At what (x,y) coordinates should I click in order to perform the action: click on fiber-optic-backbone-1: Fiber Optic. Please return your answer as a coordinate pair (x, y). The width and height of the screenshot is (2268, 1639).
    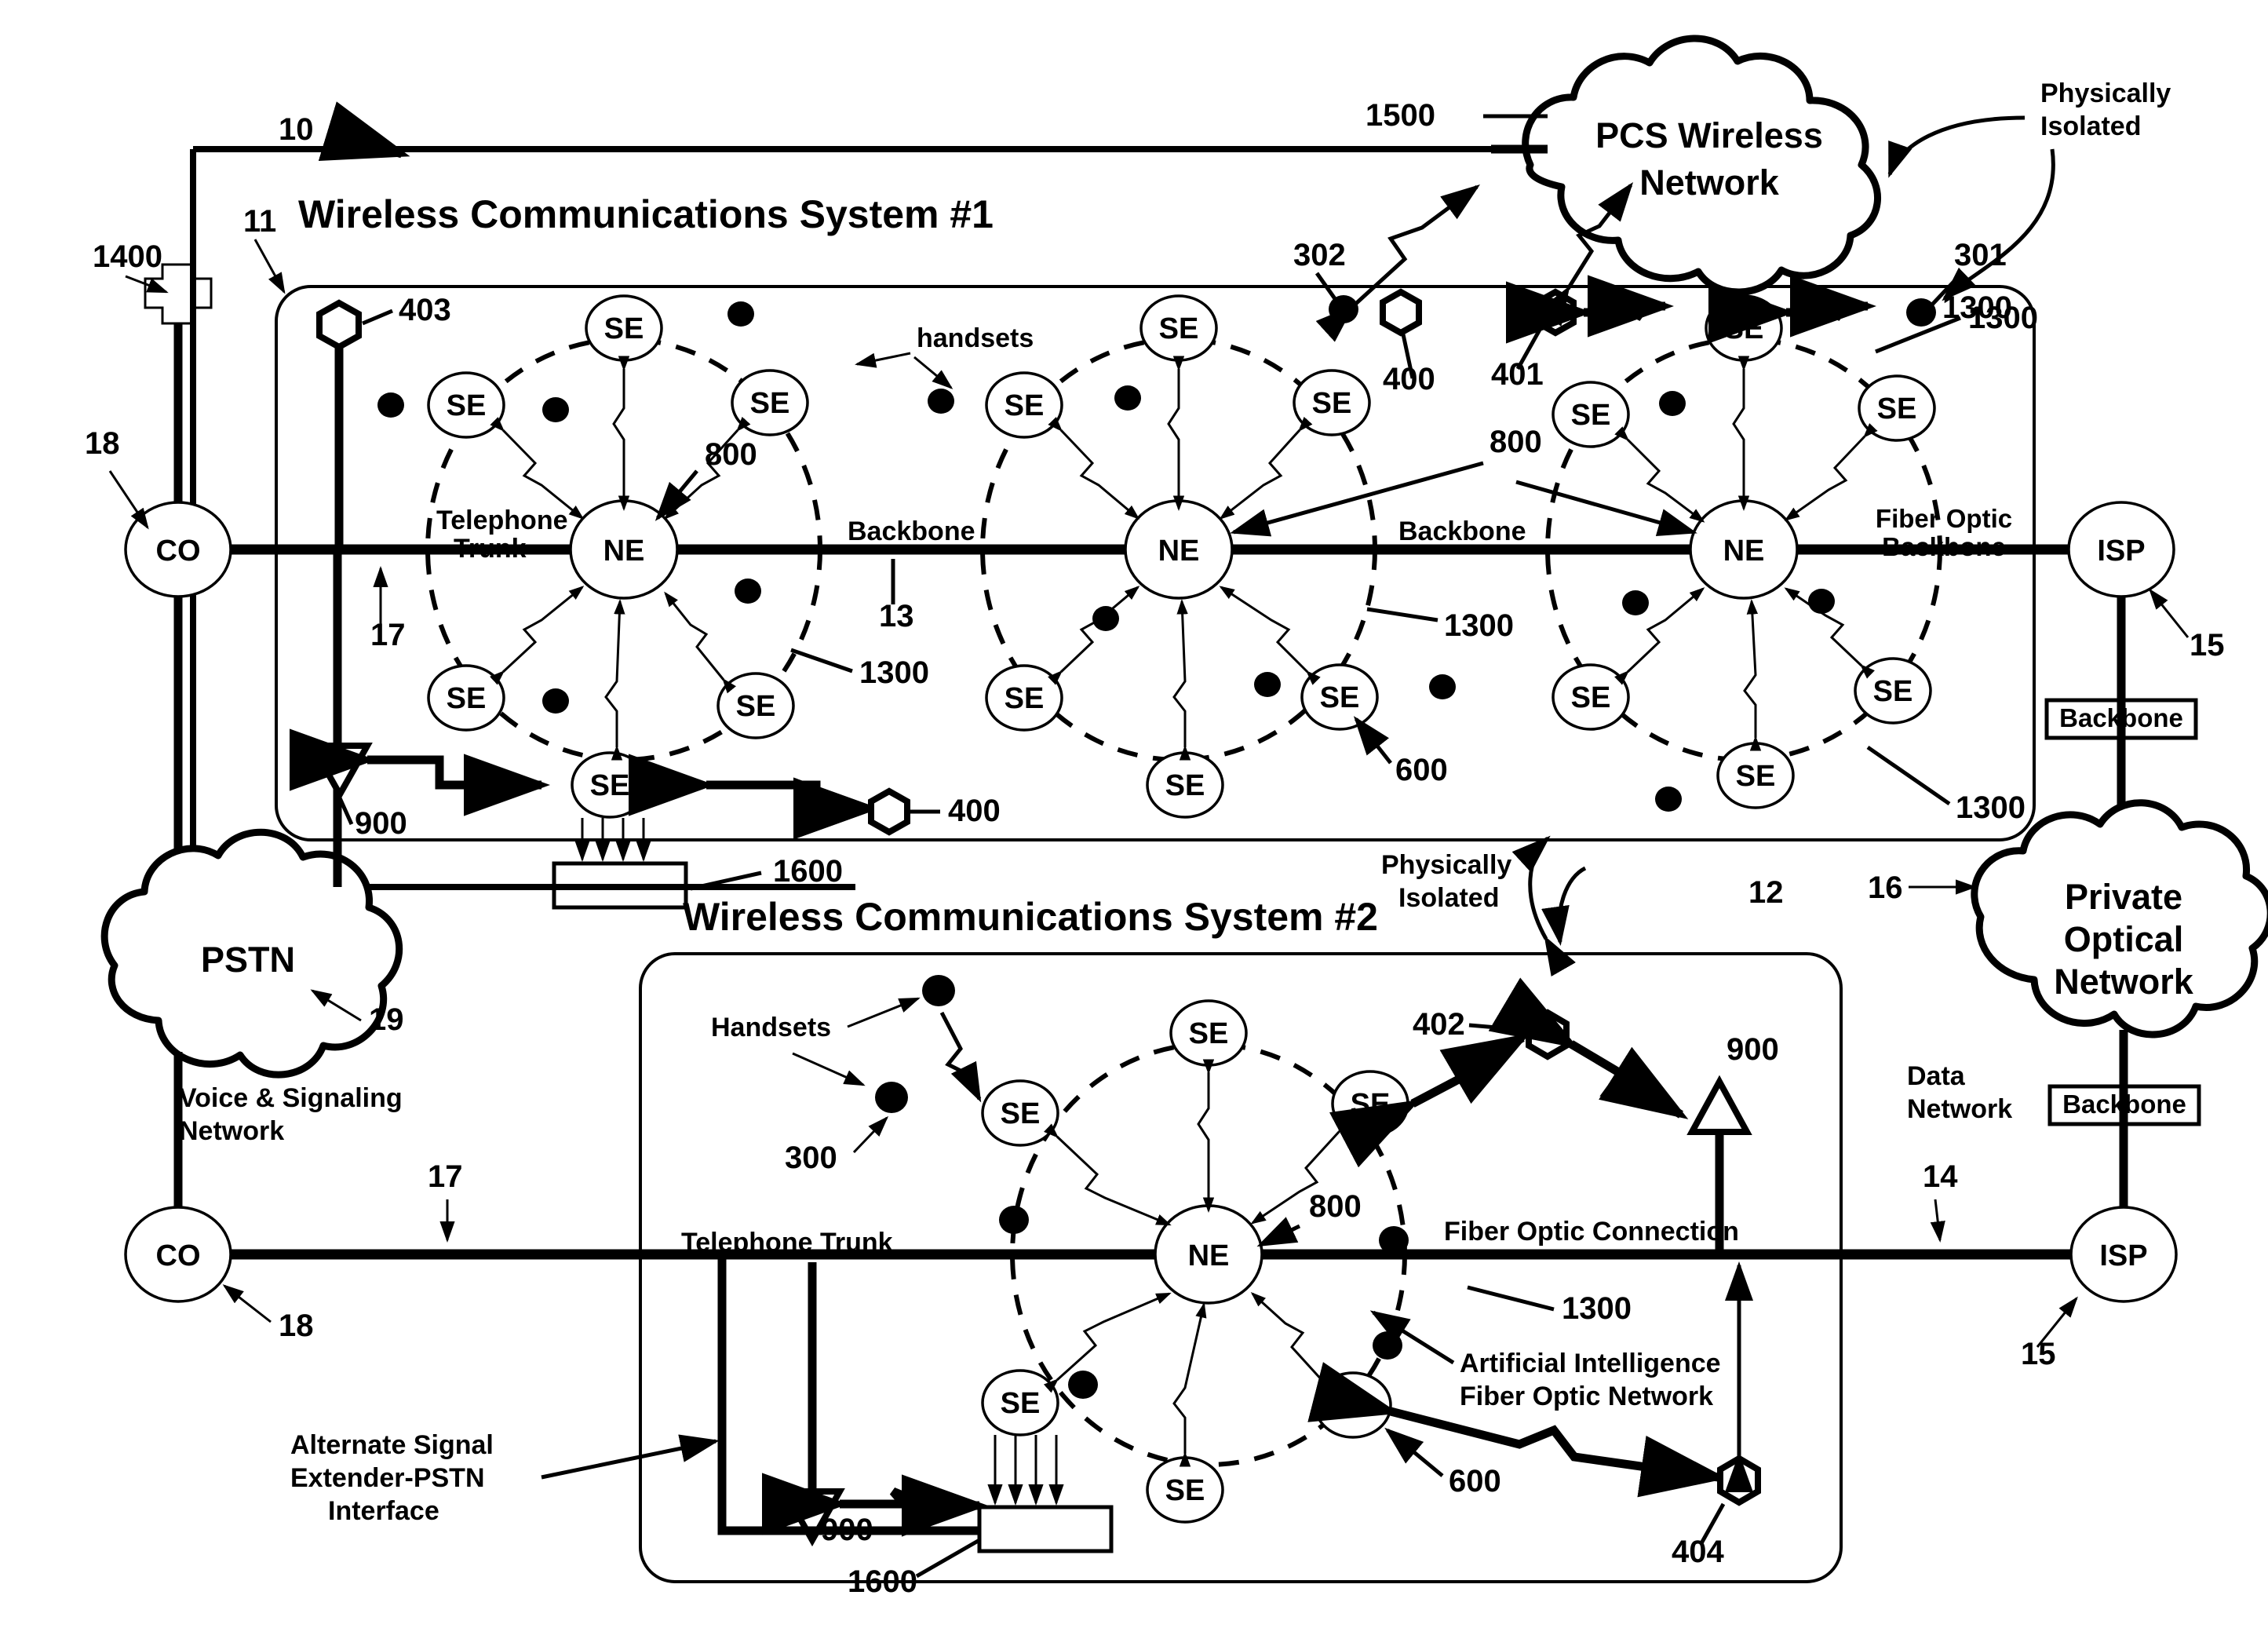
    Looking at the image, I should click on (1944, 518).